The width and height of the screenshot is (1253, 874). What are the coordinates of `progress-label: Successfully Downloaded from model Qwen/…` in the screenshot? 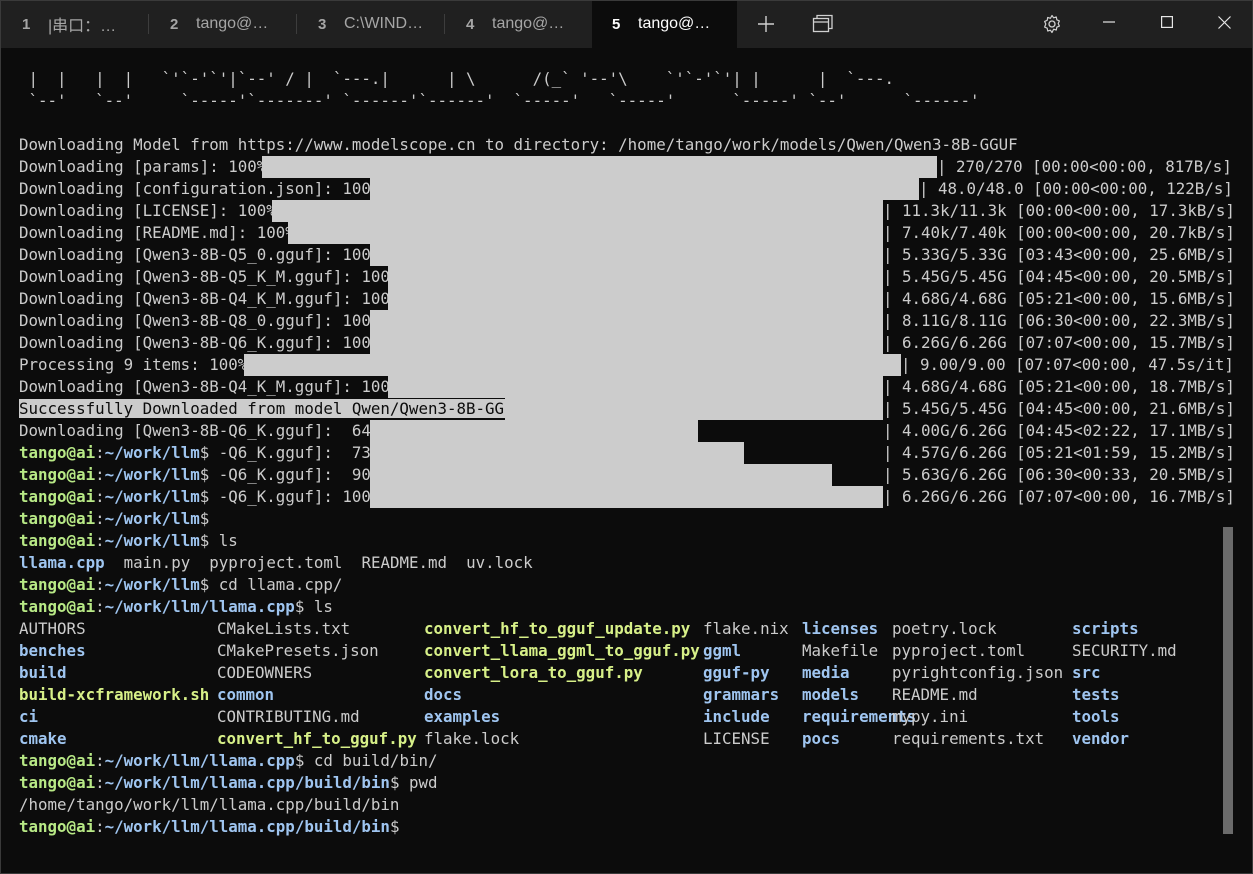 It's located at (276, 408).